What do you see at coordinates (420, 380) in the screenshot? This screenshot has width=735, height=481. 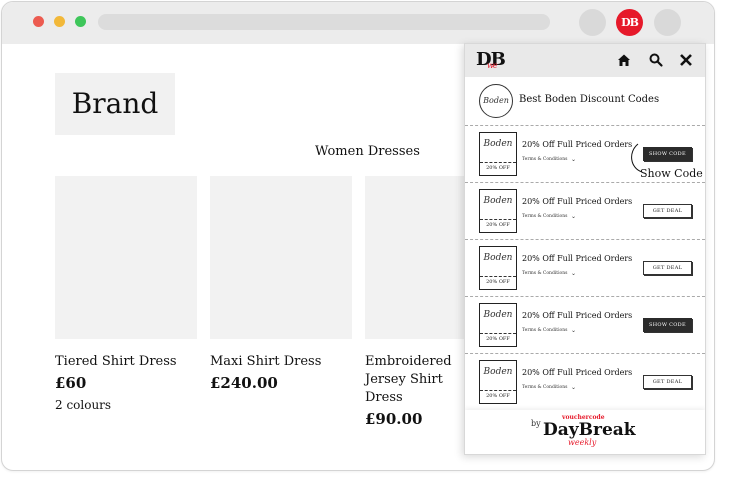 I see `product-name: Embroidered Jersey Shirt Dress` at bounding box center [420, 380].